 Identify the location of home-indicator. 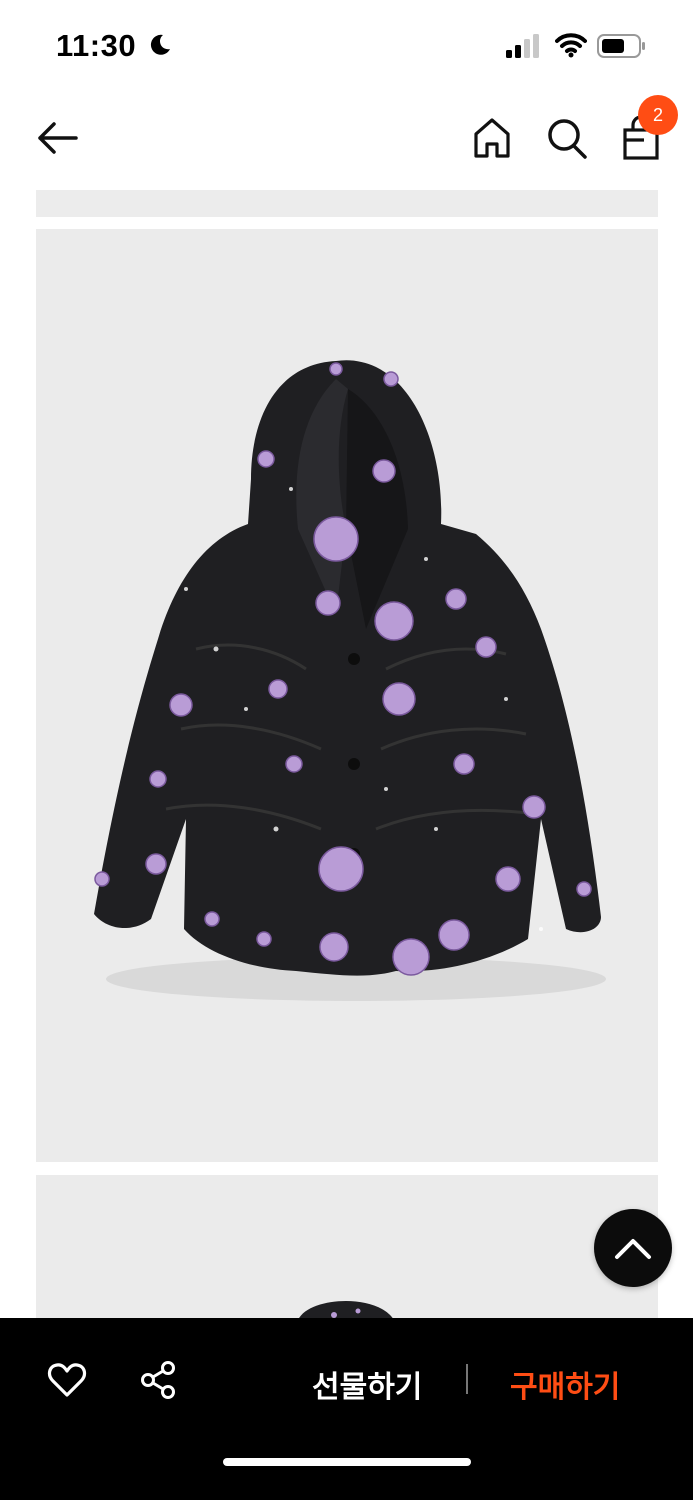
(347, 1462).